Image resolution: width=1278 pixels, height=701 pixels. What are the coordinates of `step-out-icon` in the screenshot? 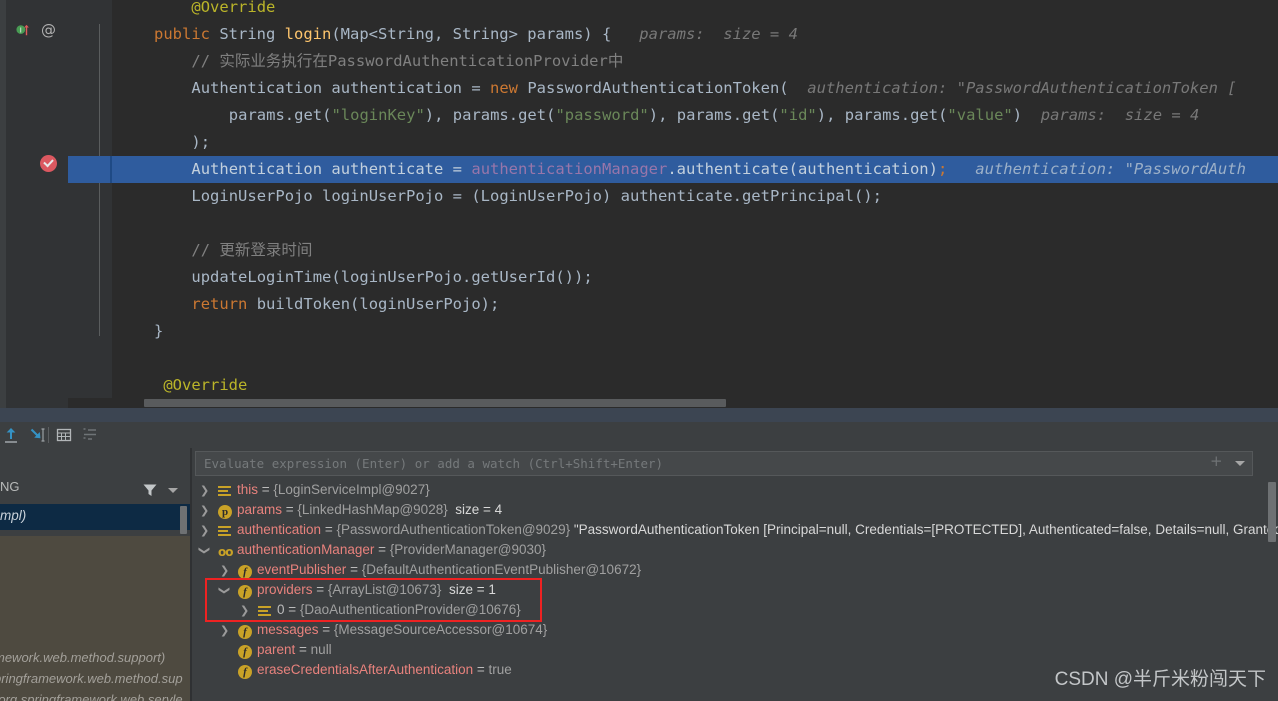 It's located at (11, 435).